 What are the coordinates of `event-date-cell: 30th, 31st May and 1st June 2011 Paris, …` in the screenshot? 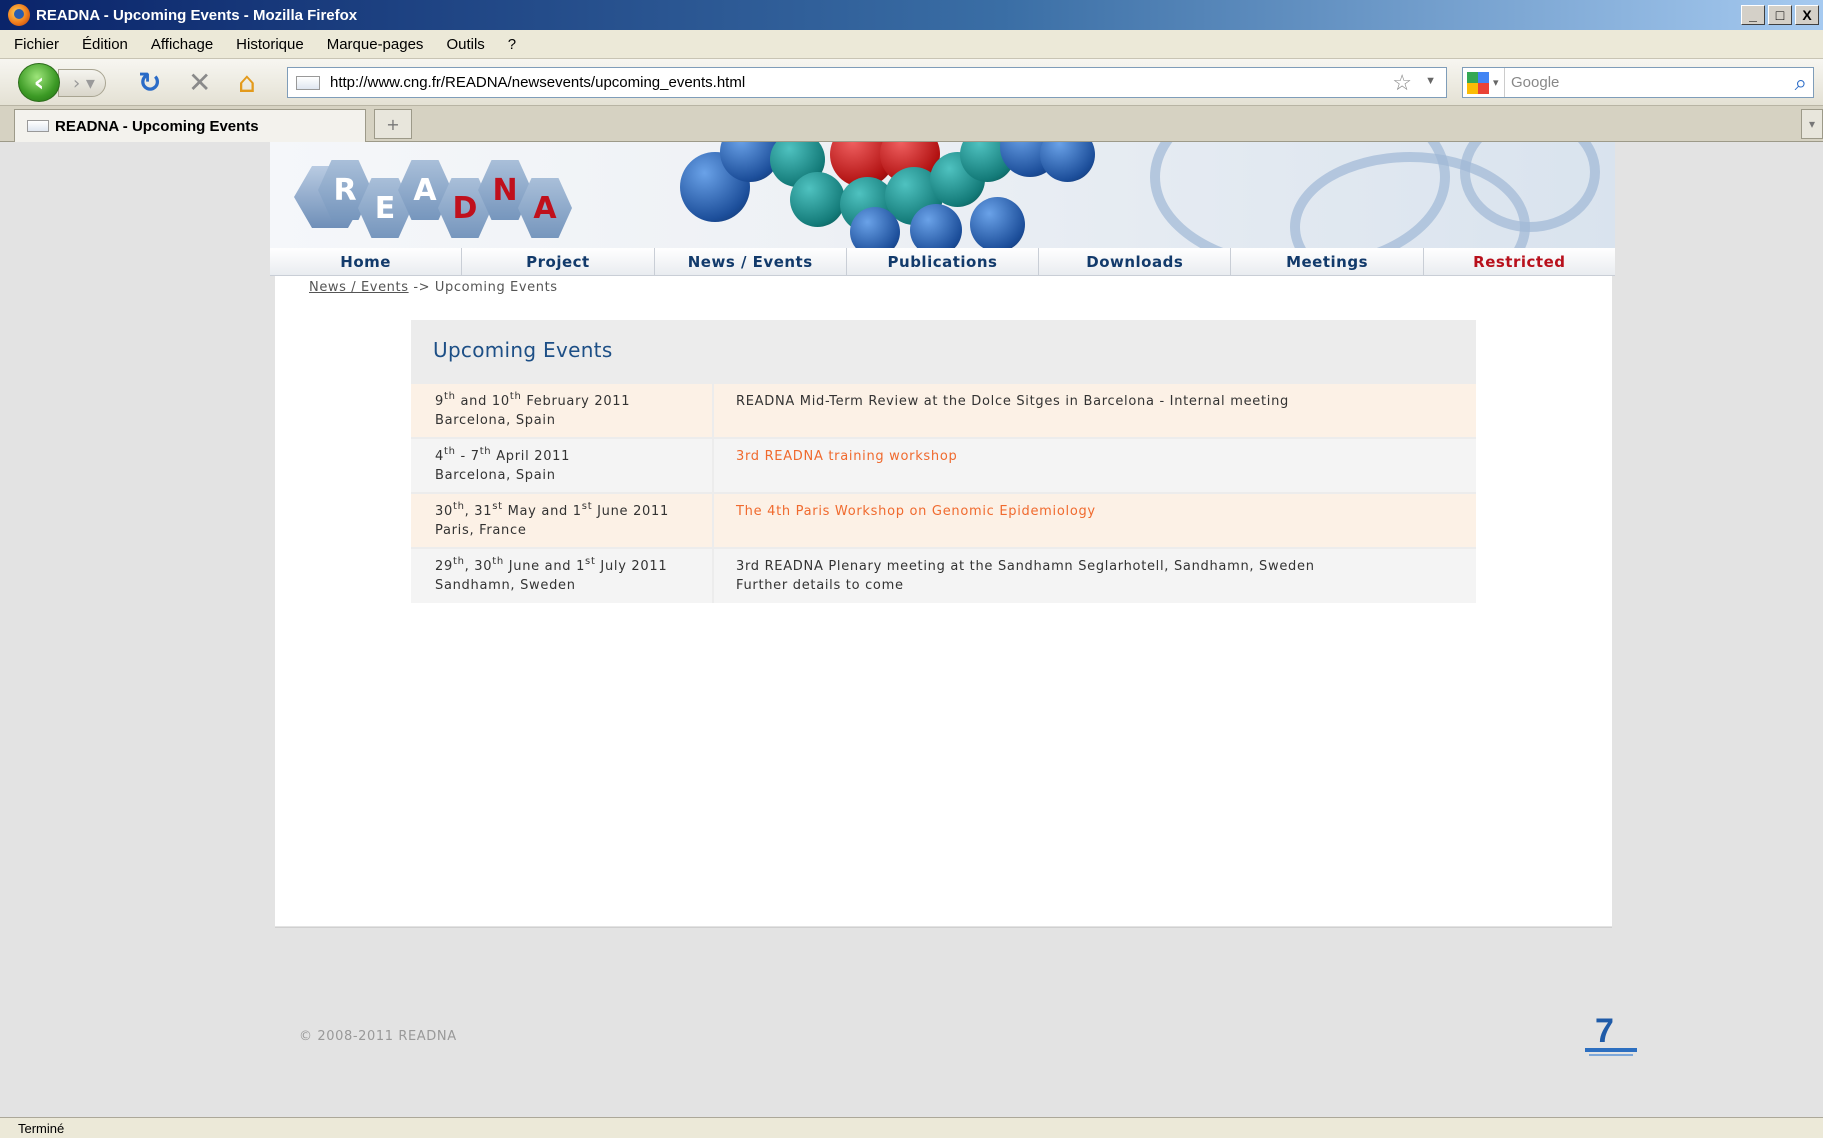 It's located at (562, 520).